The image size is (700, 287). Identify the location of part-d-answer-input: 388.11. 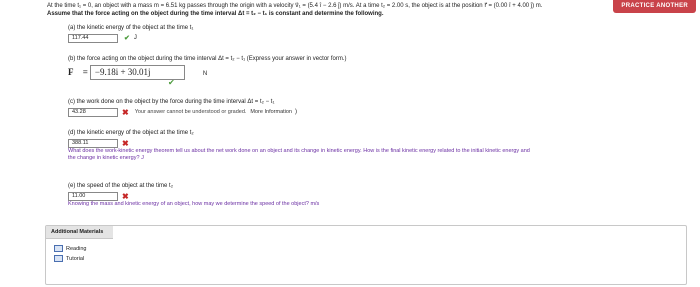
(93, 143).